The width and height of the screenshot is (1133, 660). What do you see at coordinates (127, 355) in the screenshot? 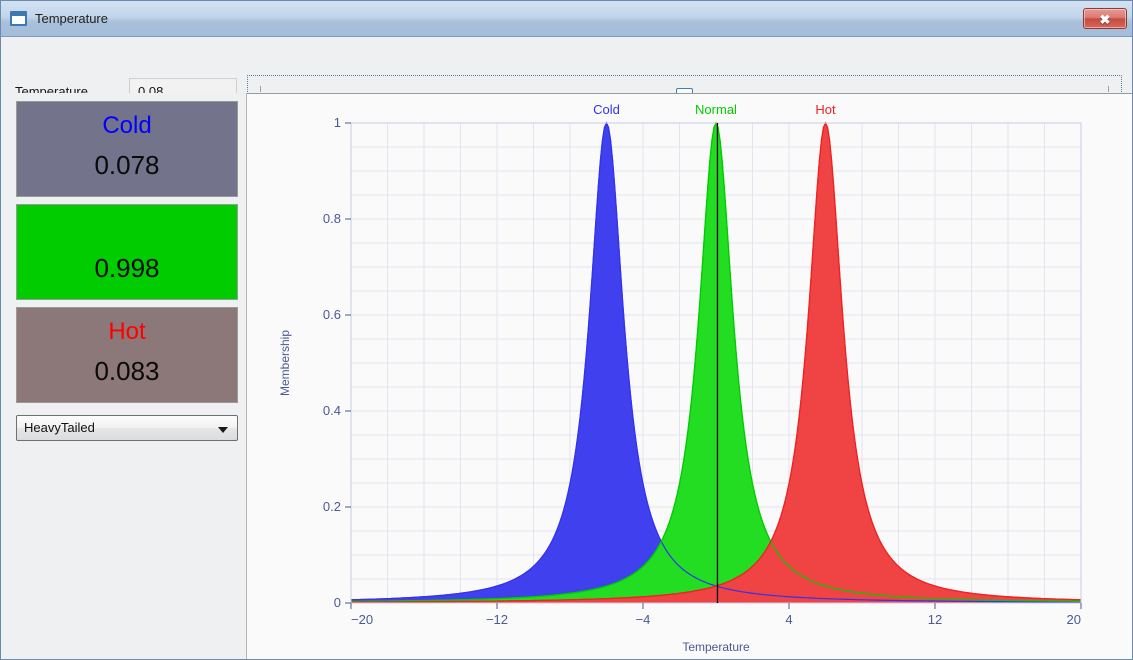
I see `fuzzy-set-box-hot: Hot 0.083` at bounding box center [127, 355].